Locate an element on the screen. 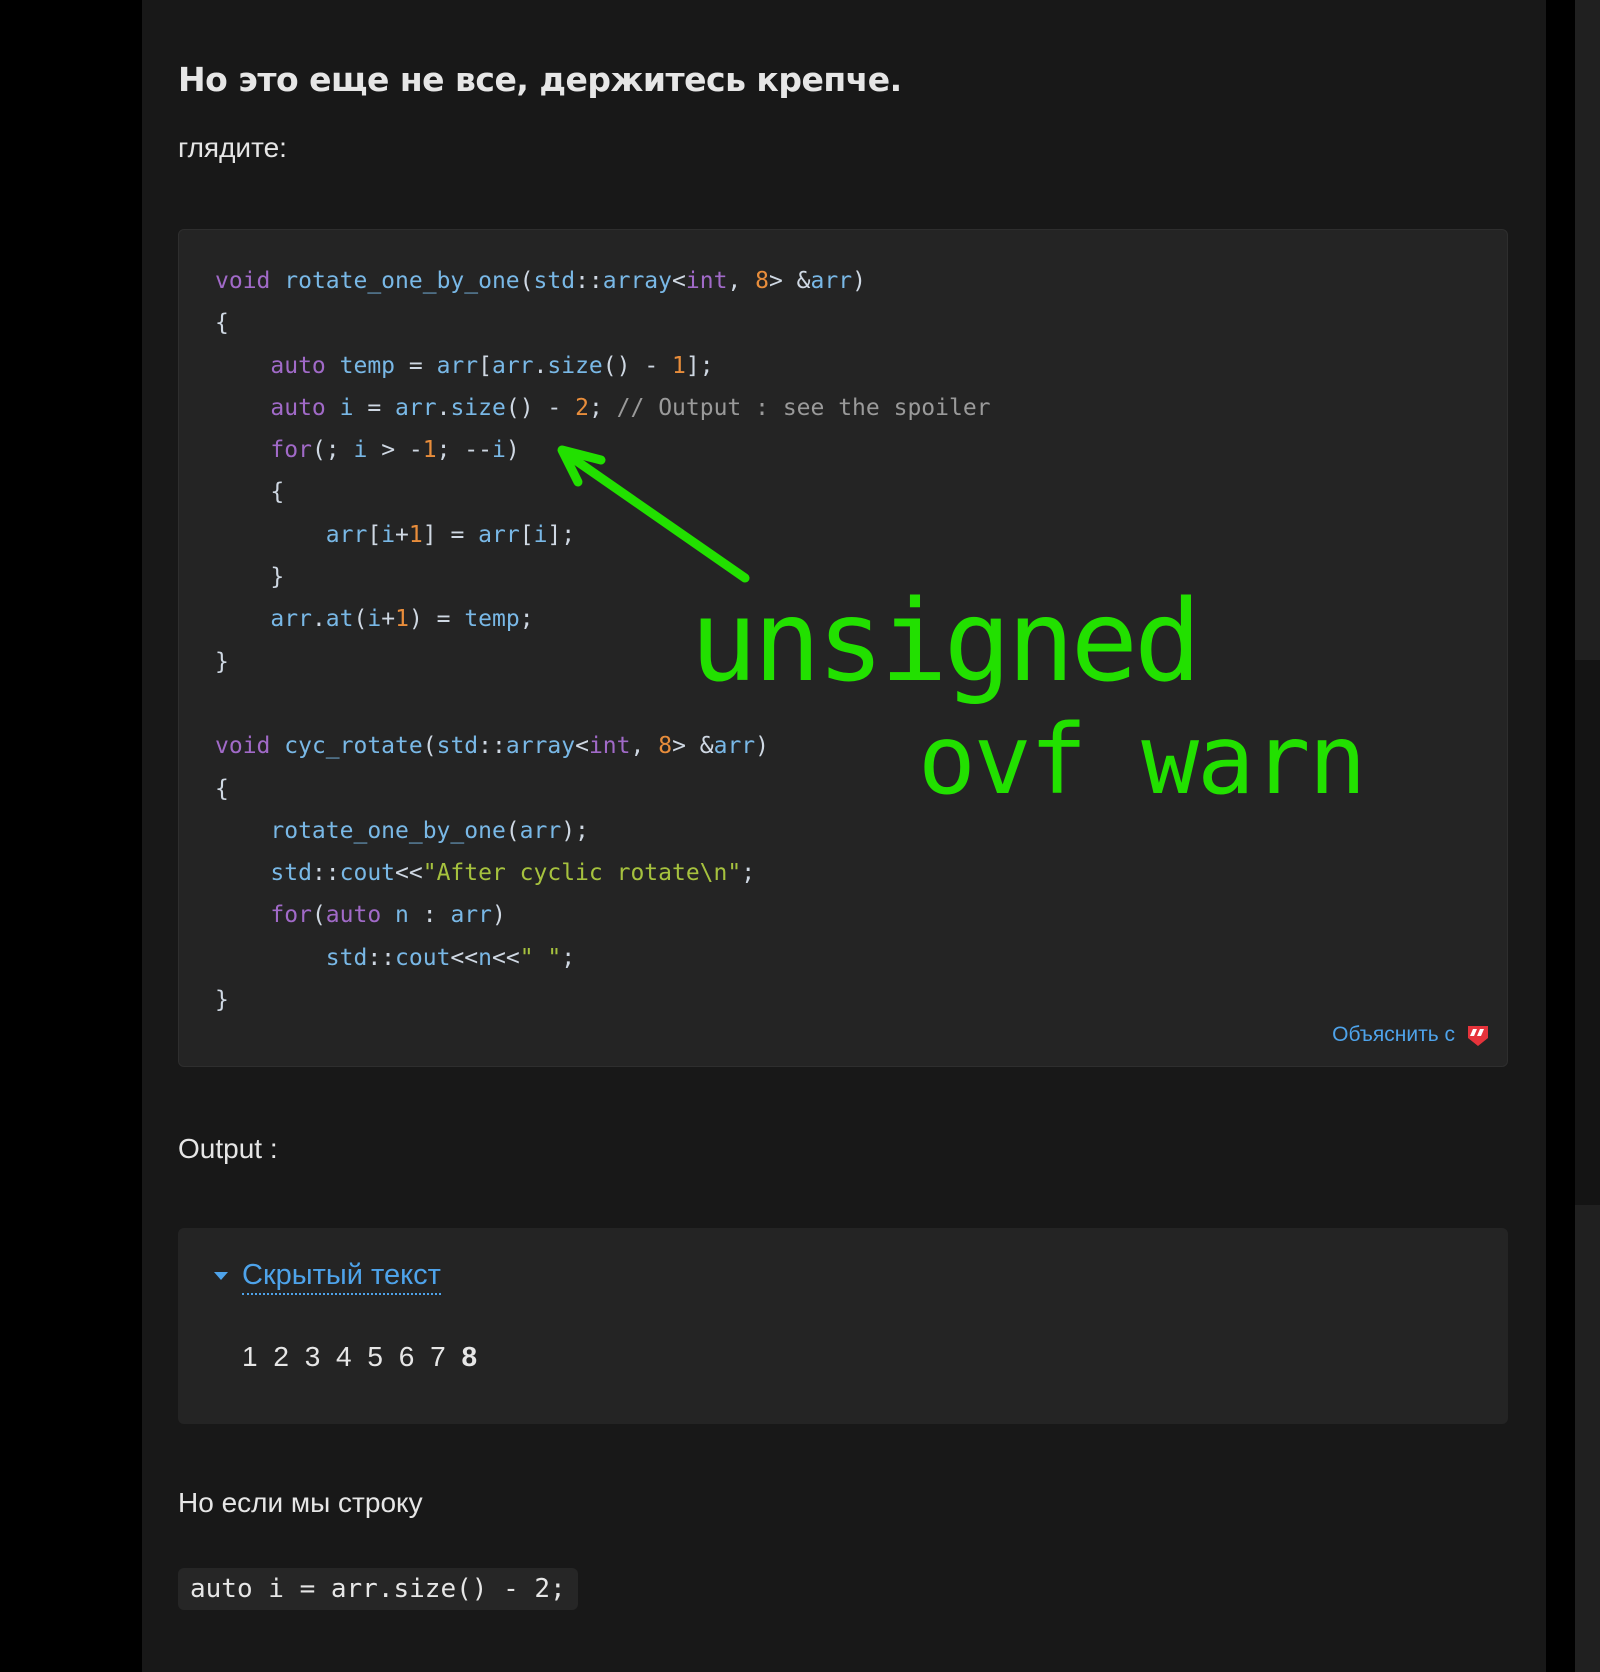 The height and width of the screenshot is (1672, 1600). code-line: for(; i > -1; --i) is located at coordinates (603, 450).